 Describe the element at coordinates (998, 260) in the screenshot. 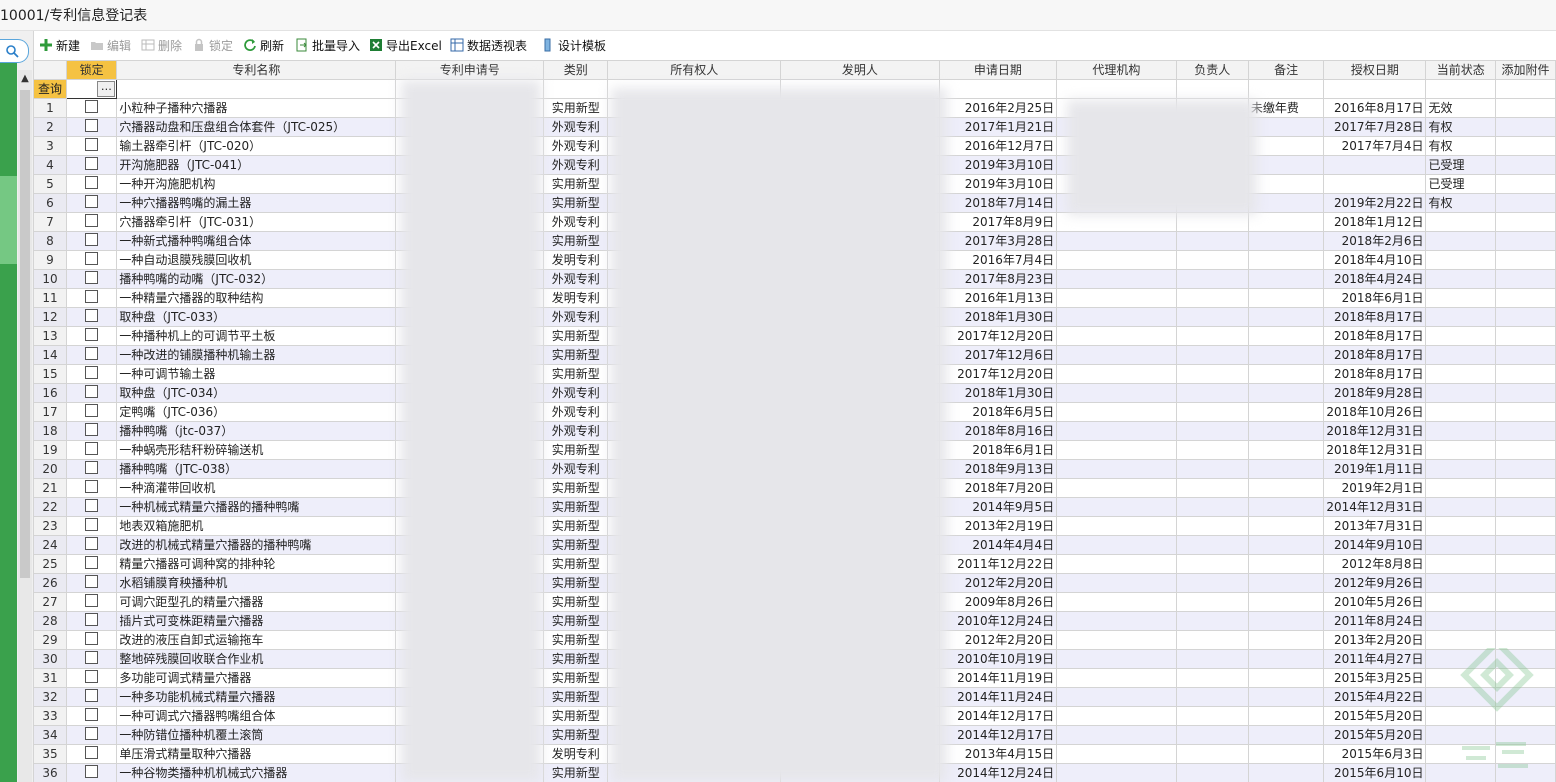

I see `application-date-cell: 2016年7月4日` at that location.